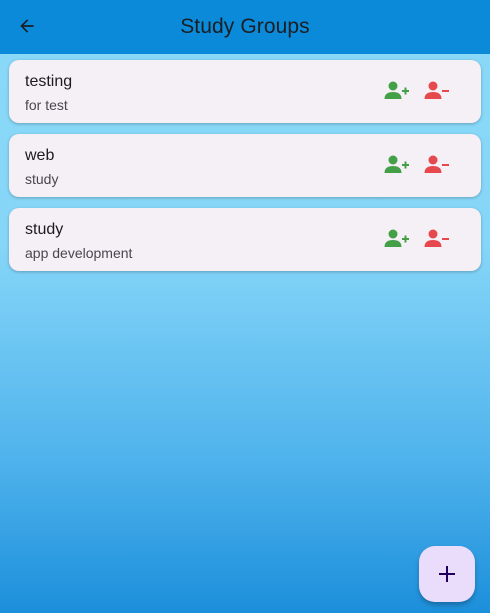  Describe the element at coordinates (46, 105) in the screenshot. I see `group-description: for test` at that location.